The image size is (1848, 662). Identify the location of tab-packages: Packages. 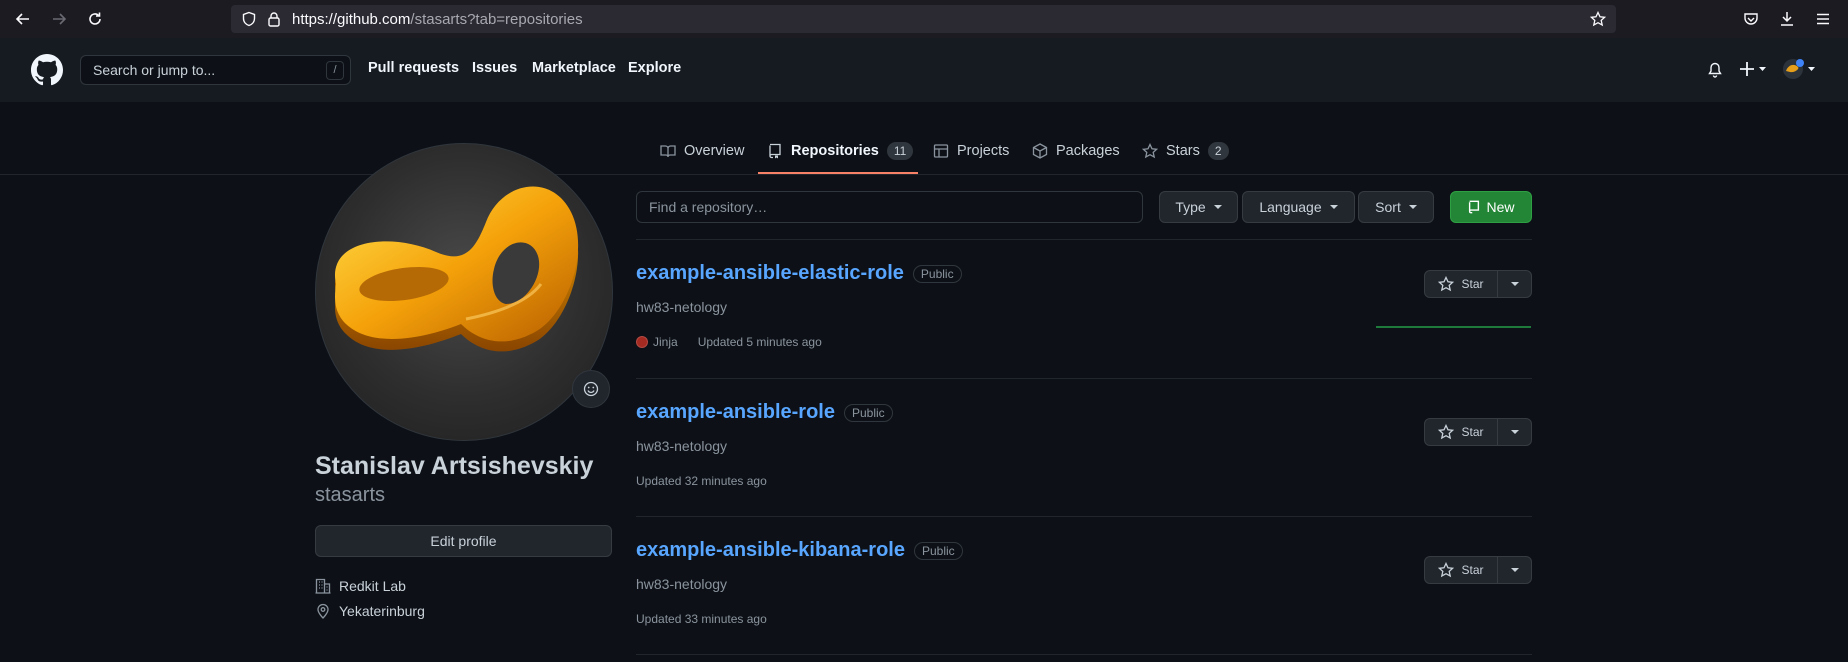
(1076, 151).